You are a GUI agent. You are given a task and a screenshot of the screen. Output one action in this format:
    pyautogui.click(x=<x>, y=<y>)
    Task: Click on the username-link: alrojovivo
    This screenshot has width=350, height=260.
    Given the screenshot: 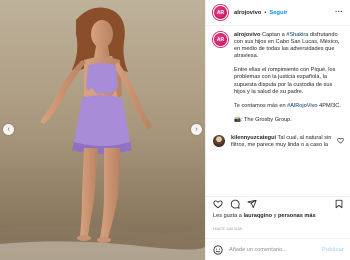 What is the action you would take?
    pyautogui.click(x=247, y=13)
    